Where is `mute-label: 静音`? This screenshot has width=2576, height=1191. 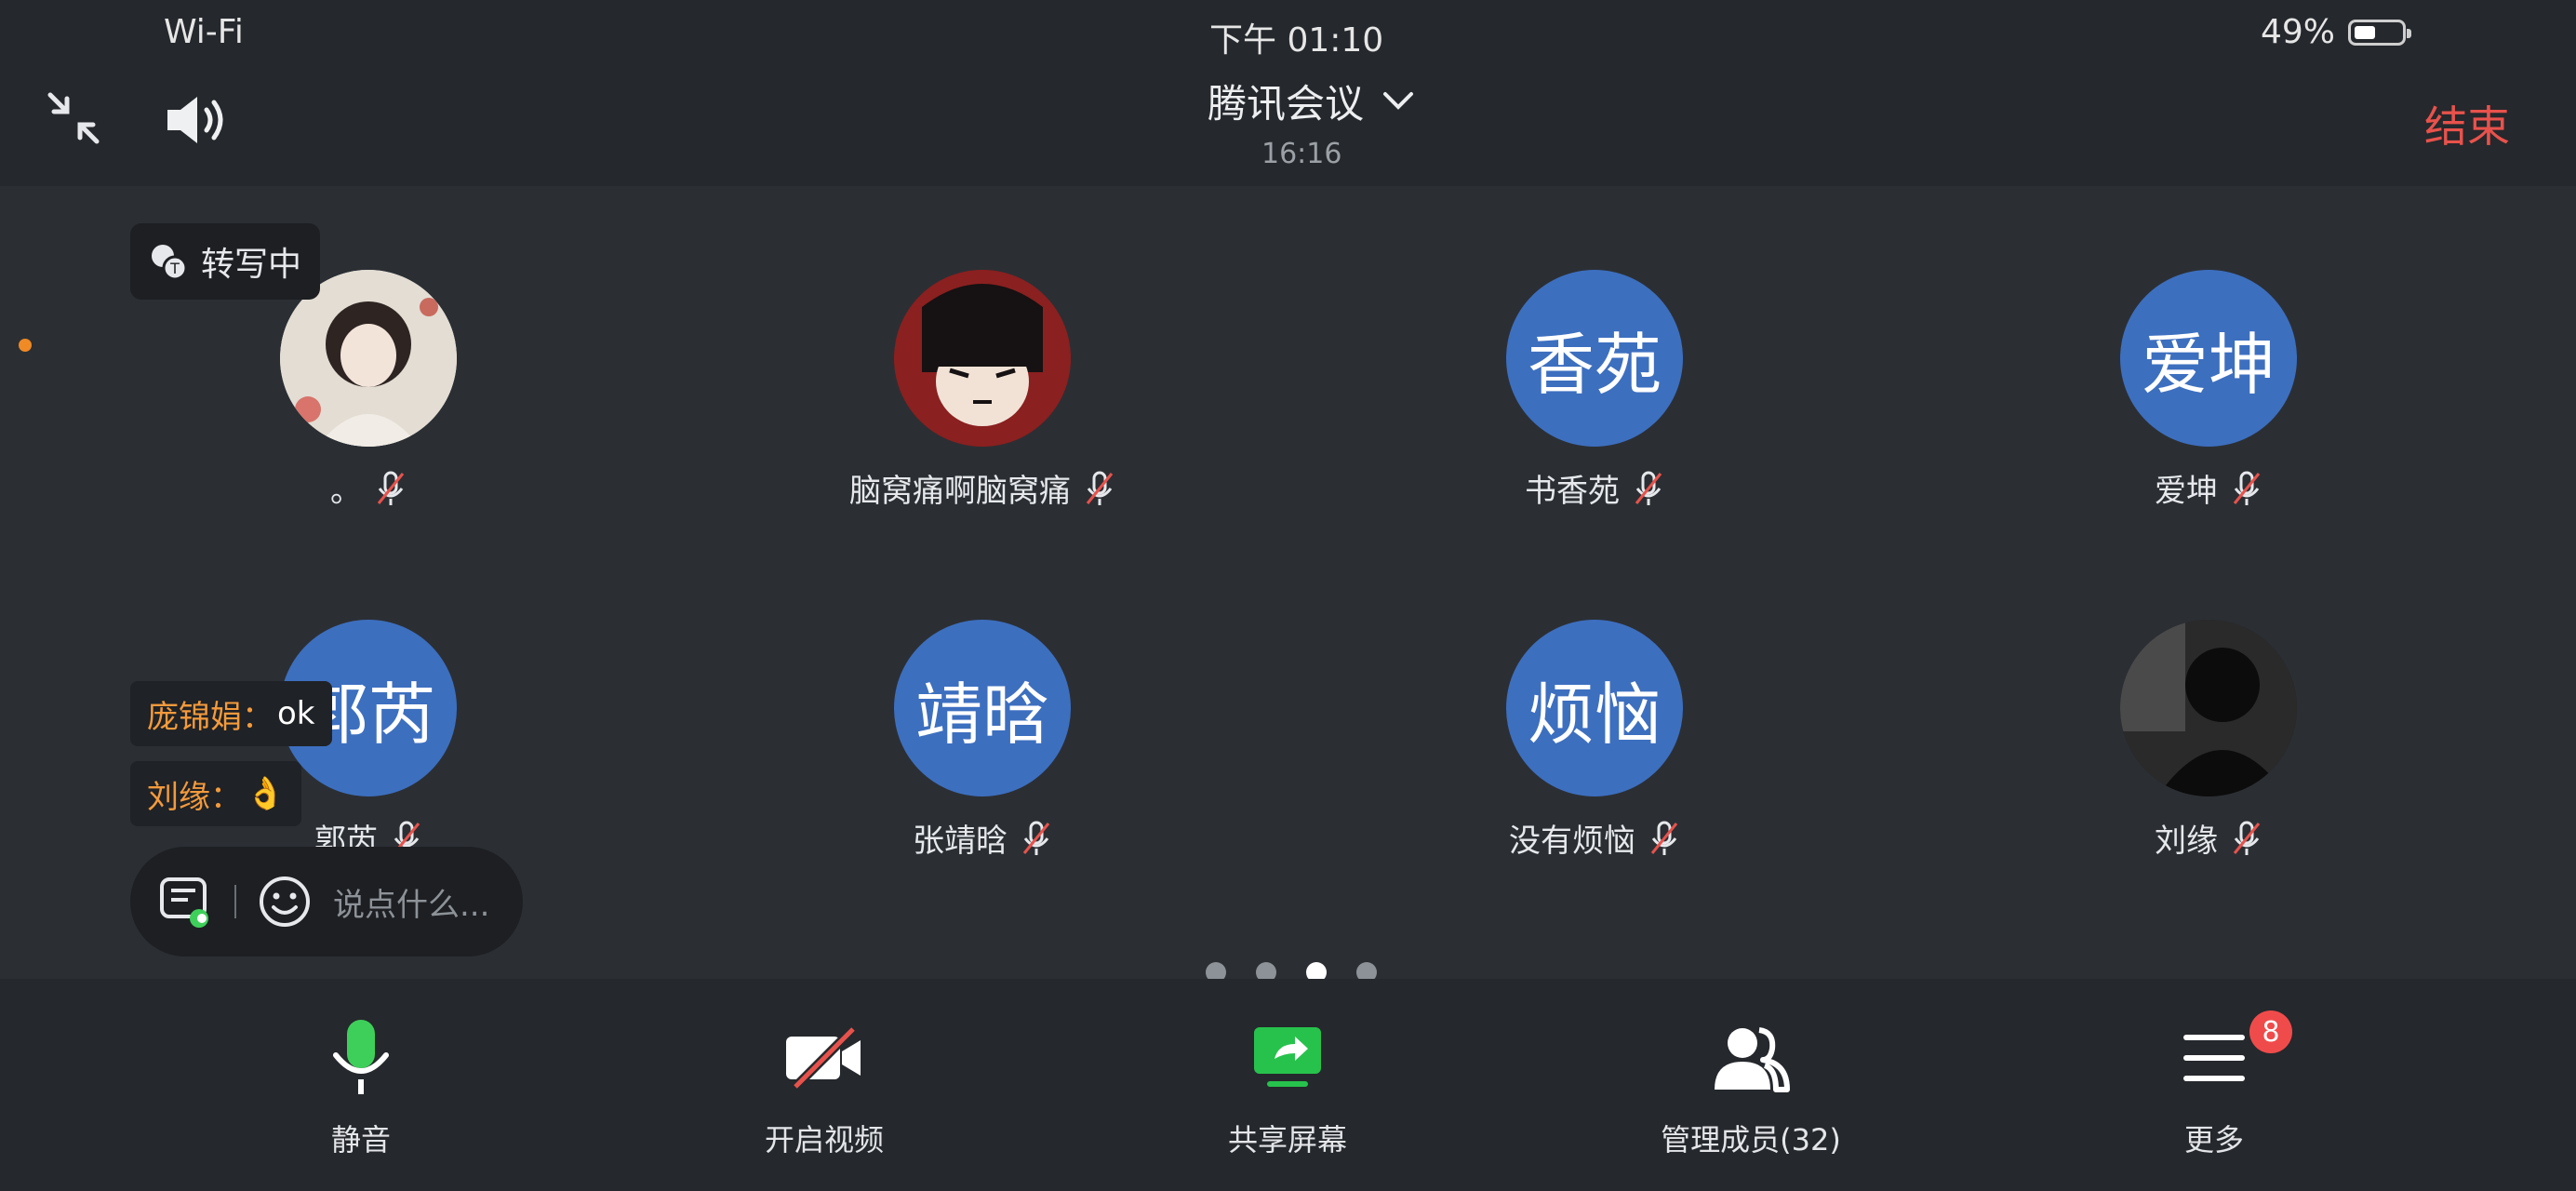
mute-label: 静音 is located at coordinates (360, 1140).